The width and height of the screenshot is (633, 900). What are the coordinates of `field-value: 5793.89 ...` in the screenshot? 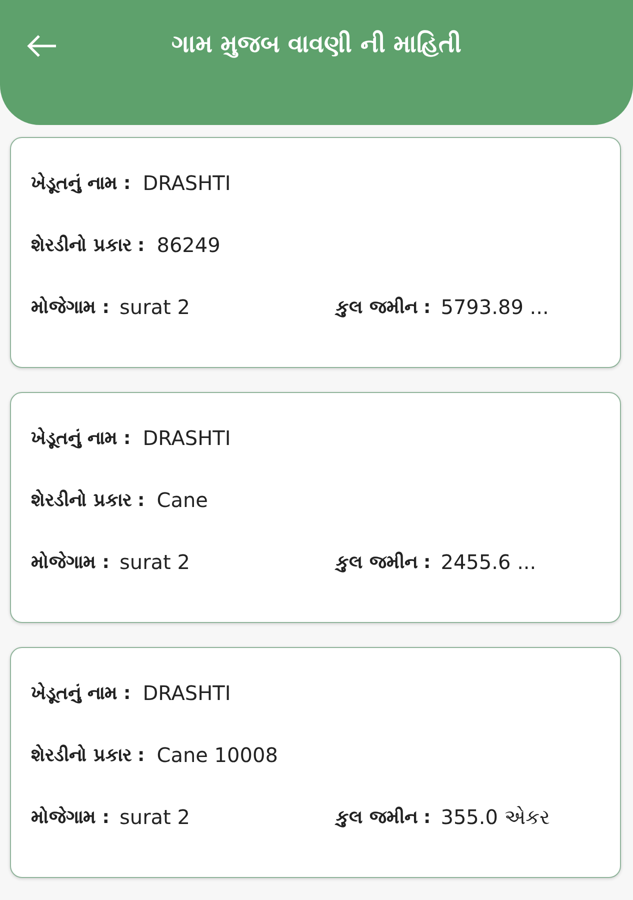 It's located at (494, 307).